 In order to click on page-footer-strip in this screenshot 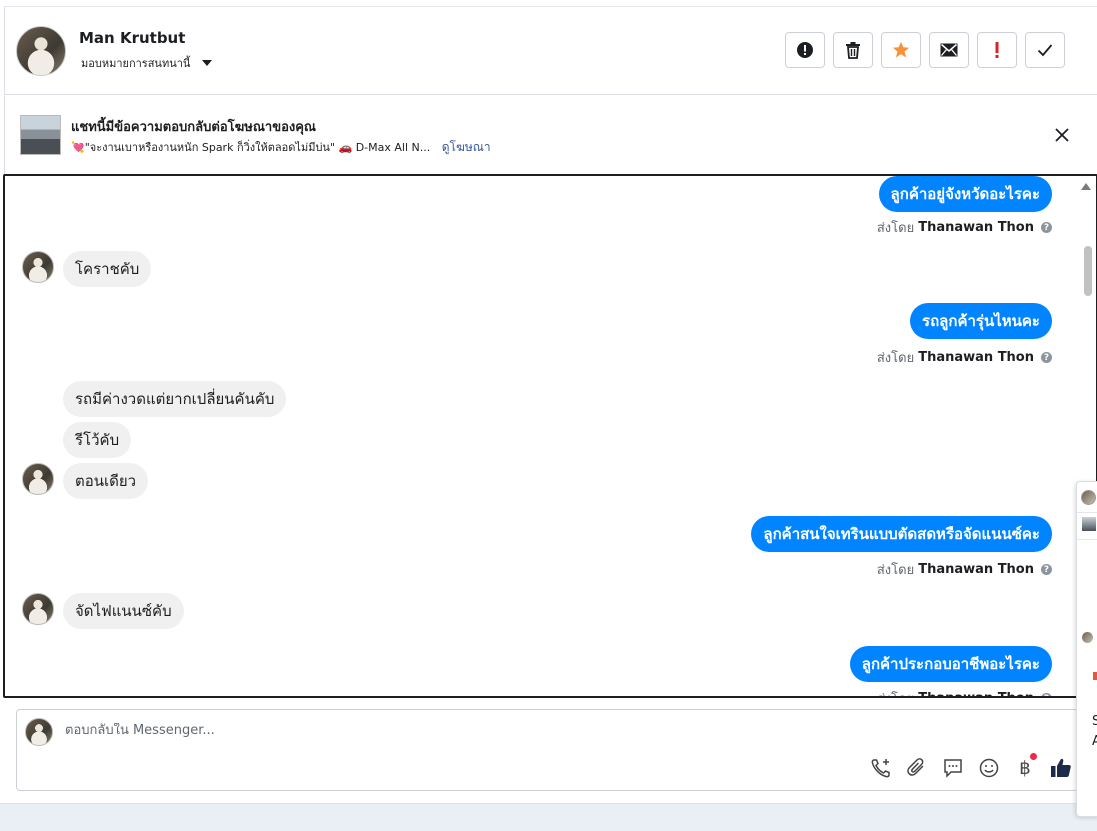, I will do `click(548, 817)`.